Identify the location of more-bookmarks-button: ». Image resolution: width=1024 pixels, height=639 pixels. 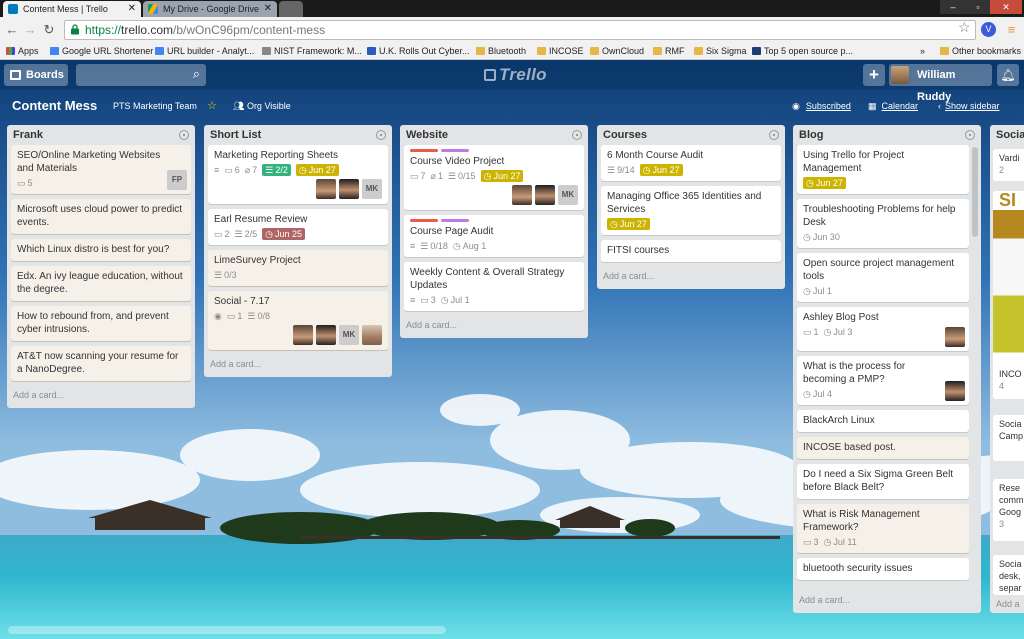
(922, 51).